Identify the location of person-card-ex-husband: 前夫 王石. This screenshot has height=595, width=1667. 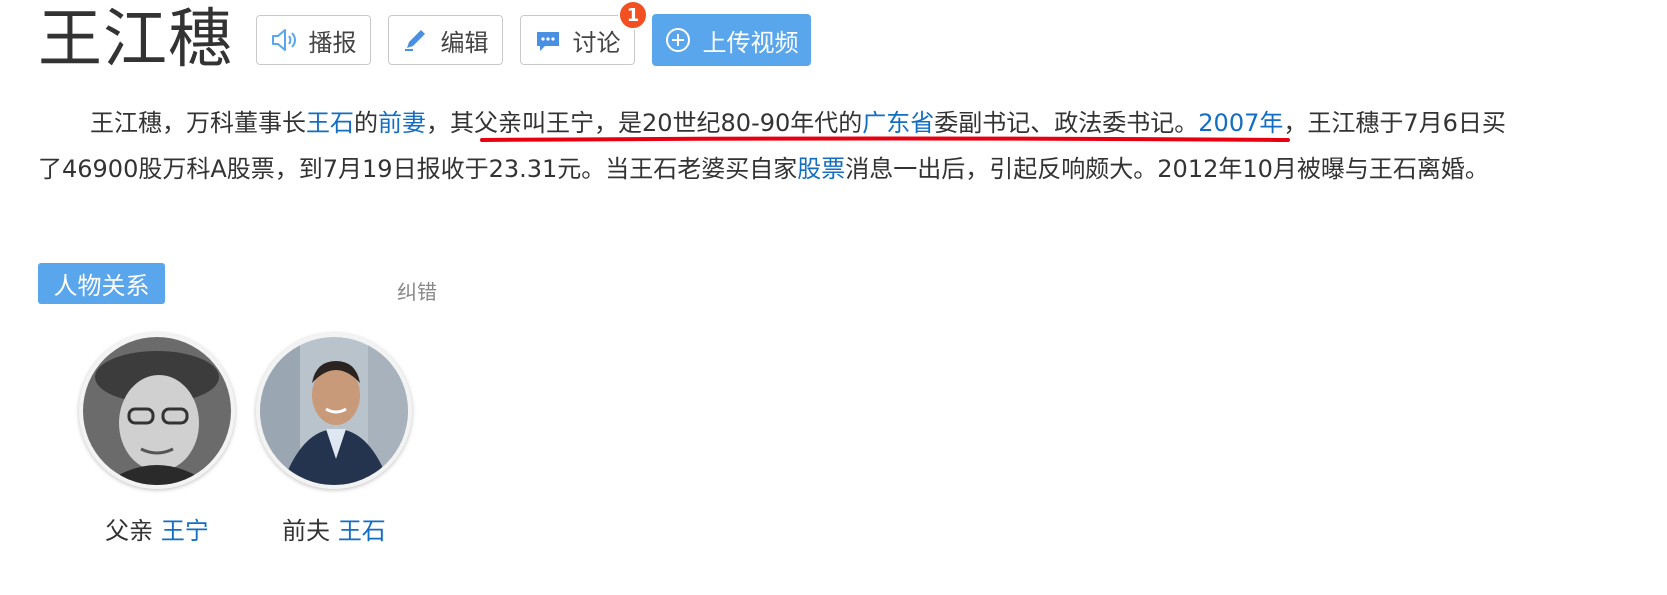
(334, 439).